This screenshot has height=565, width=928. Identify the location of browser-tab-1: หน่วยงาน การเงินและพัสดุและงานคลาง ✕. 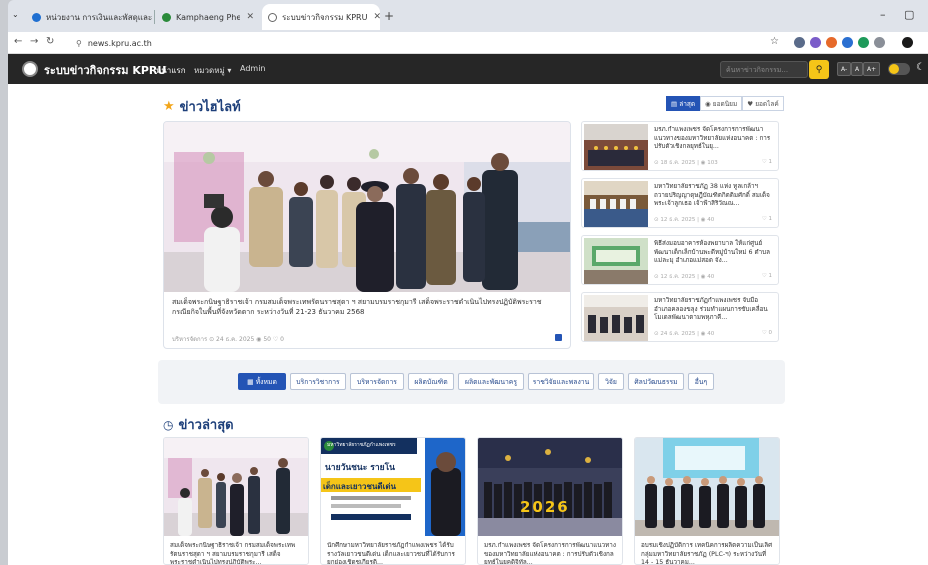
(89, 17).